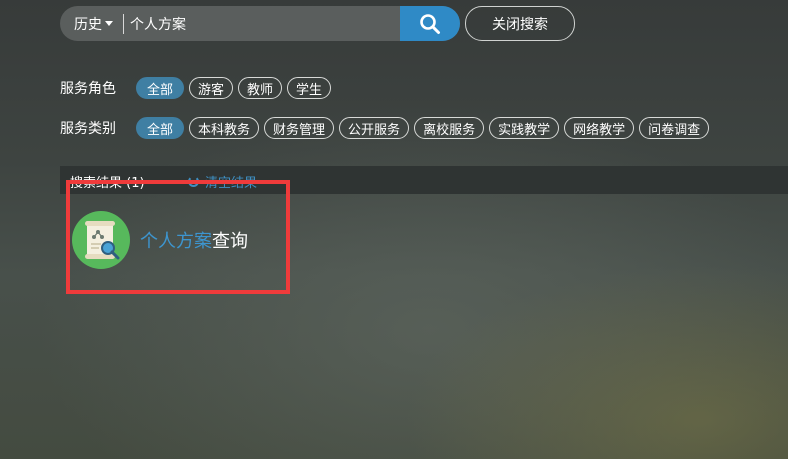 Image resolution: width=788 pixels, height=459 pixels. Describe the element at coordinates (88, 129) in the screenshot. I see `category-filter-label: 服务类别` at that location.